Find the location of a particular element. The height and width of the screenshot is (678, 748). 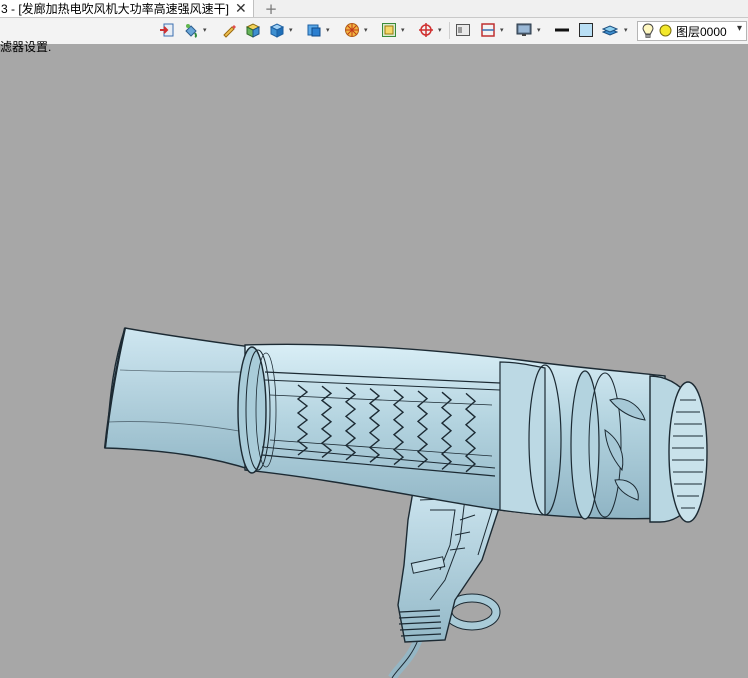

front-ring is located at coordinates (252, 410).